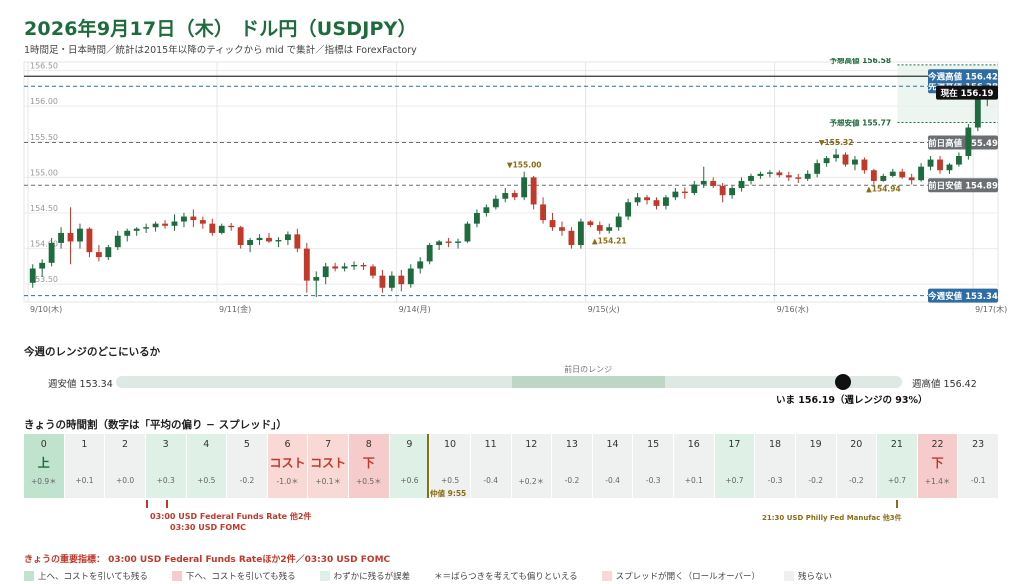 This screenshot has height=584, width=1024. Describe the element at coordinates (44, 137) in the screenshot. I see `y-tick-label: 155.50` at that location.